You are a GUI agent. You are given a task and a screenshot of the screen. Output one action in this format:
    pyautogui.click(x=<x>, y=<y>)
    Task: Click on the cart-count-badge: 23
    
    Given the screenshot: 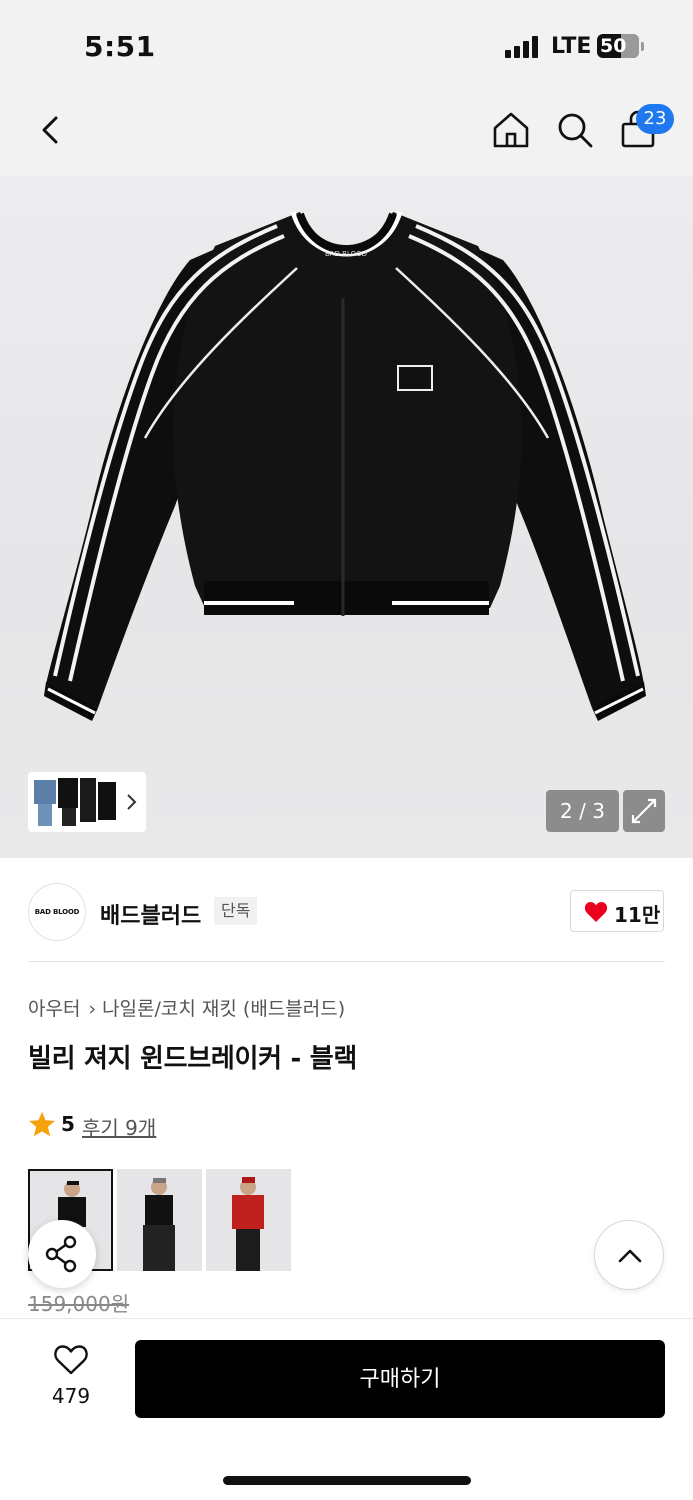 What is the action you would take?
    pyautogui.click(x=655, y=119)
    